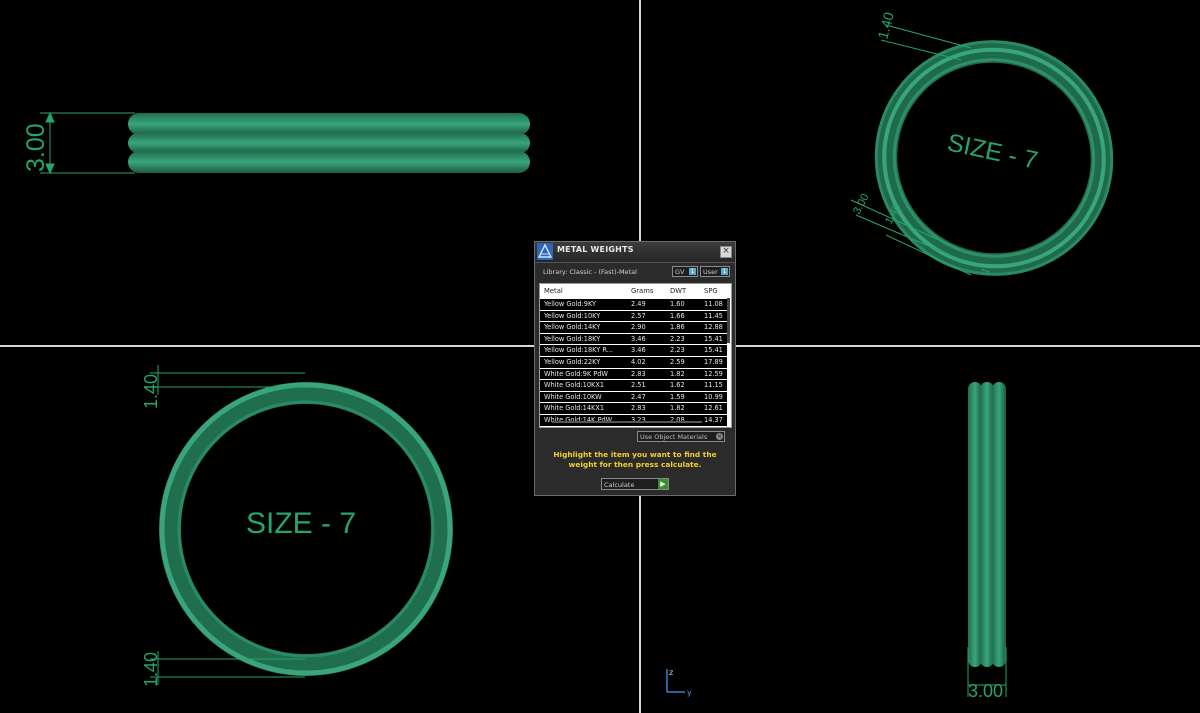 The image size is (1200, 713). I want to click on cell-grams: 2.90, so click(638, 327).